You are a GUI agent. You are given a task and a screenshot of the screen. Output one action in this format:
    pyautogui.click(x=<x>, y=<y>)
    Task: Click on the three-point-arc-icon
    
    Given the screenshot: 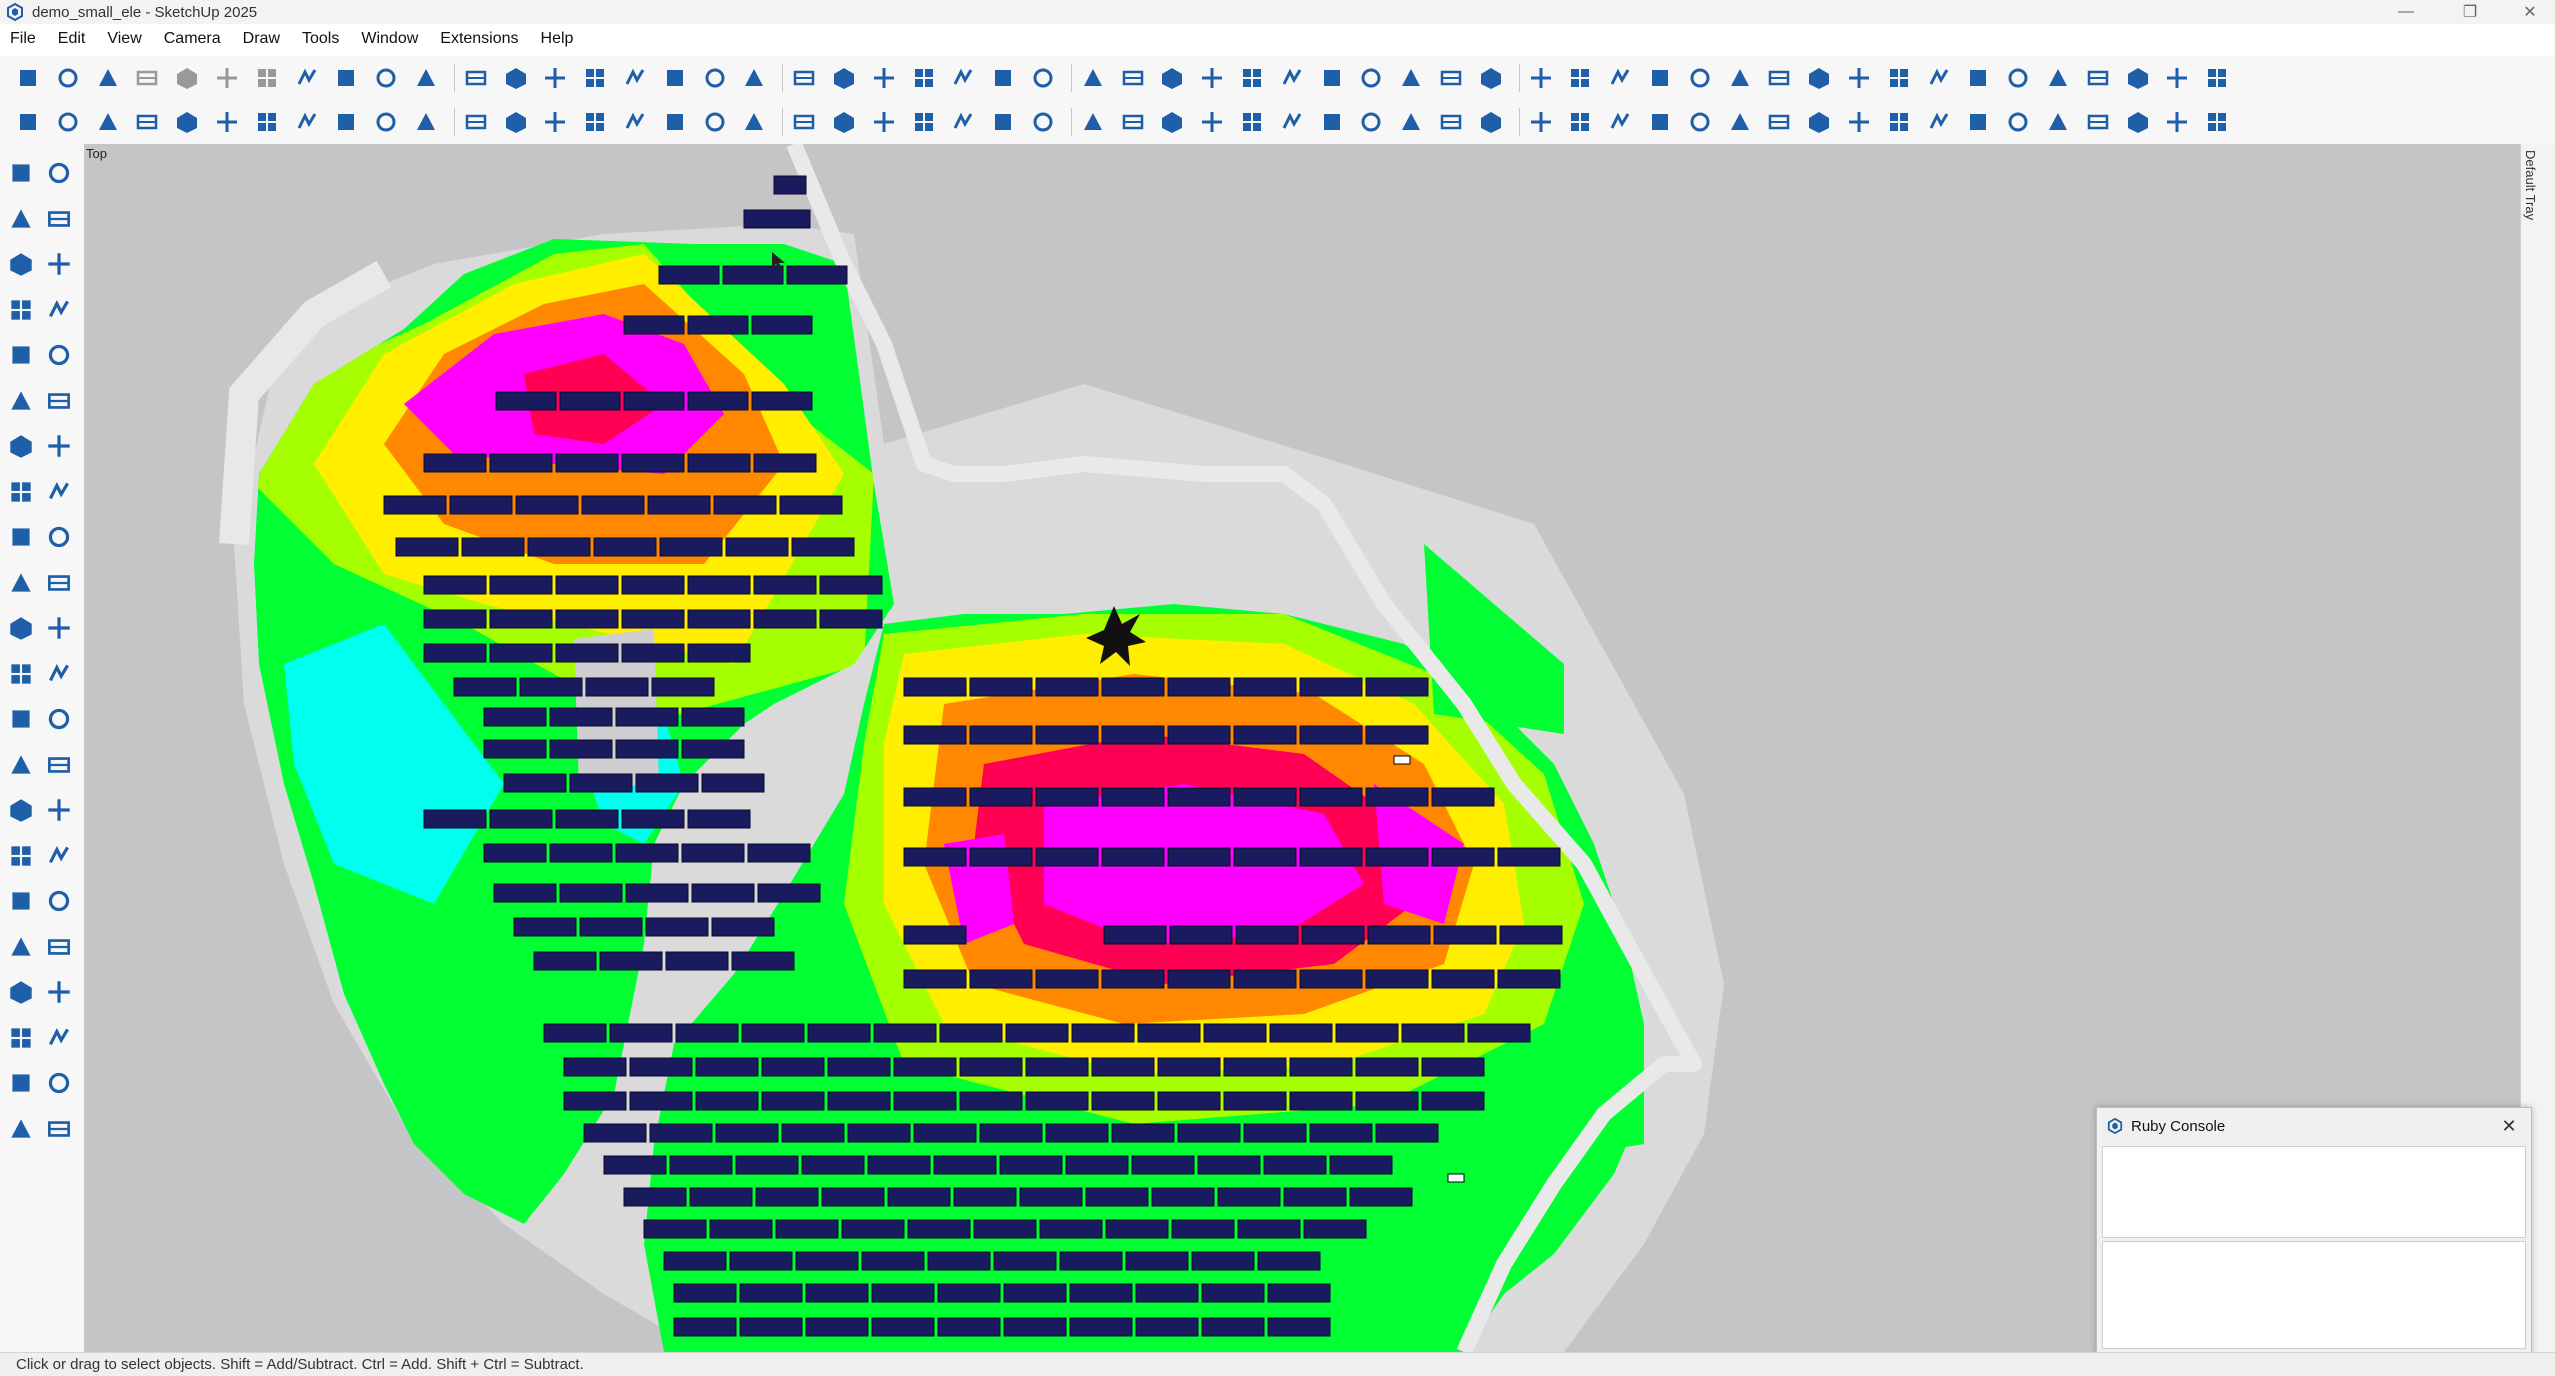 What is the action you would take?
    pyautogui.click(x=59, y=492)
    